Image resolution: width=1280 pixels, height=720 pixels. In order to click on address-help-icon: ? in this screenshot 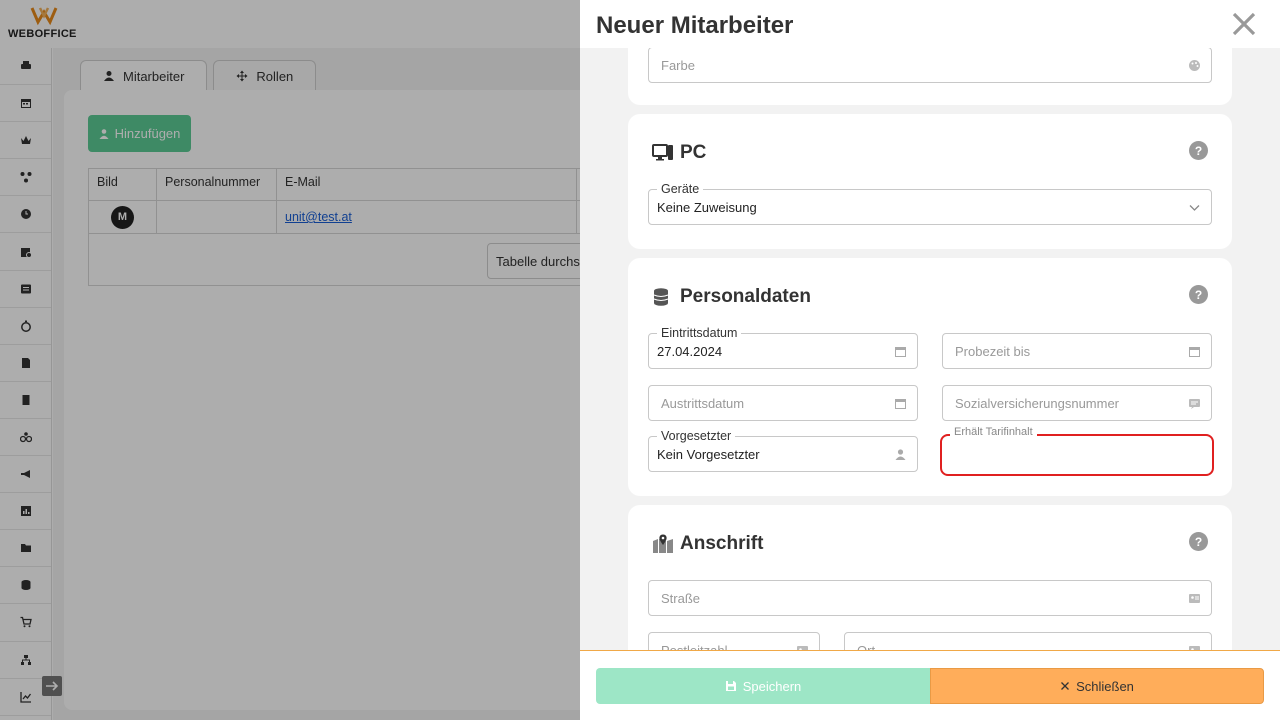, I will do `click(1198, 541)`.